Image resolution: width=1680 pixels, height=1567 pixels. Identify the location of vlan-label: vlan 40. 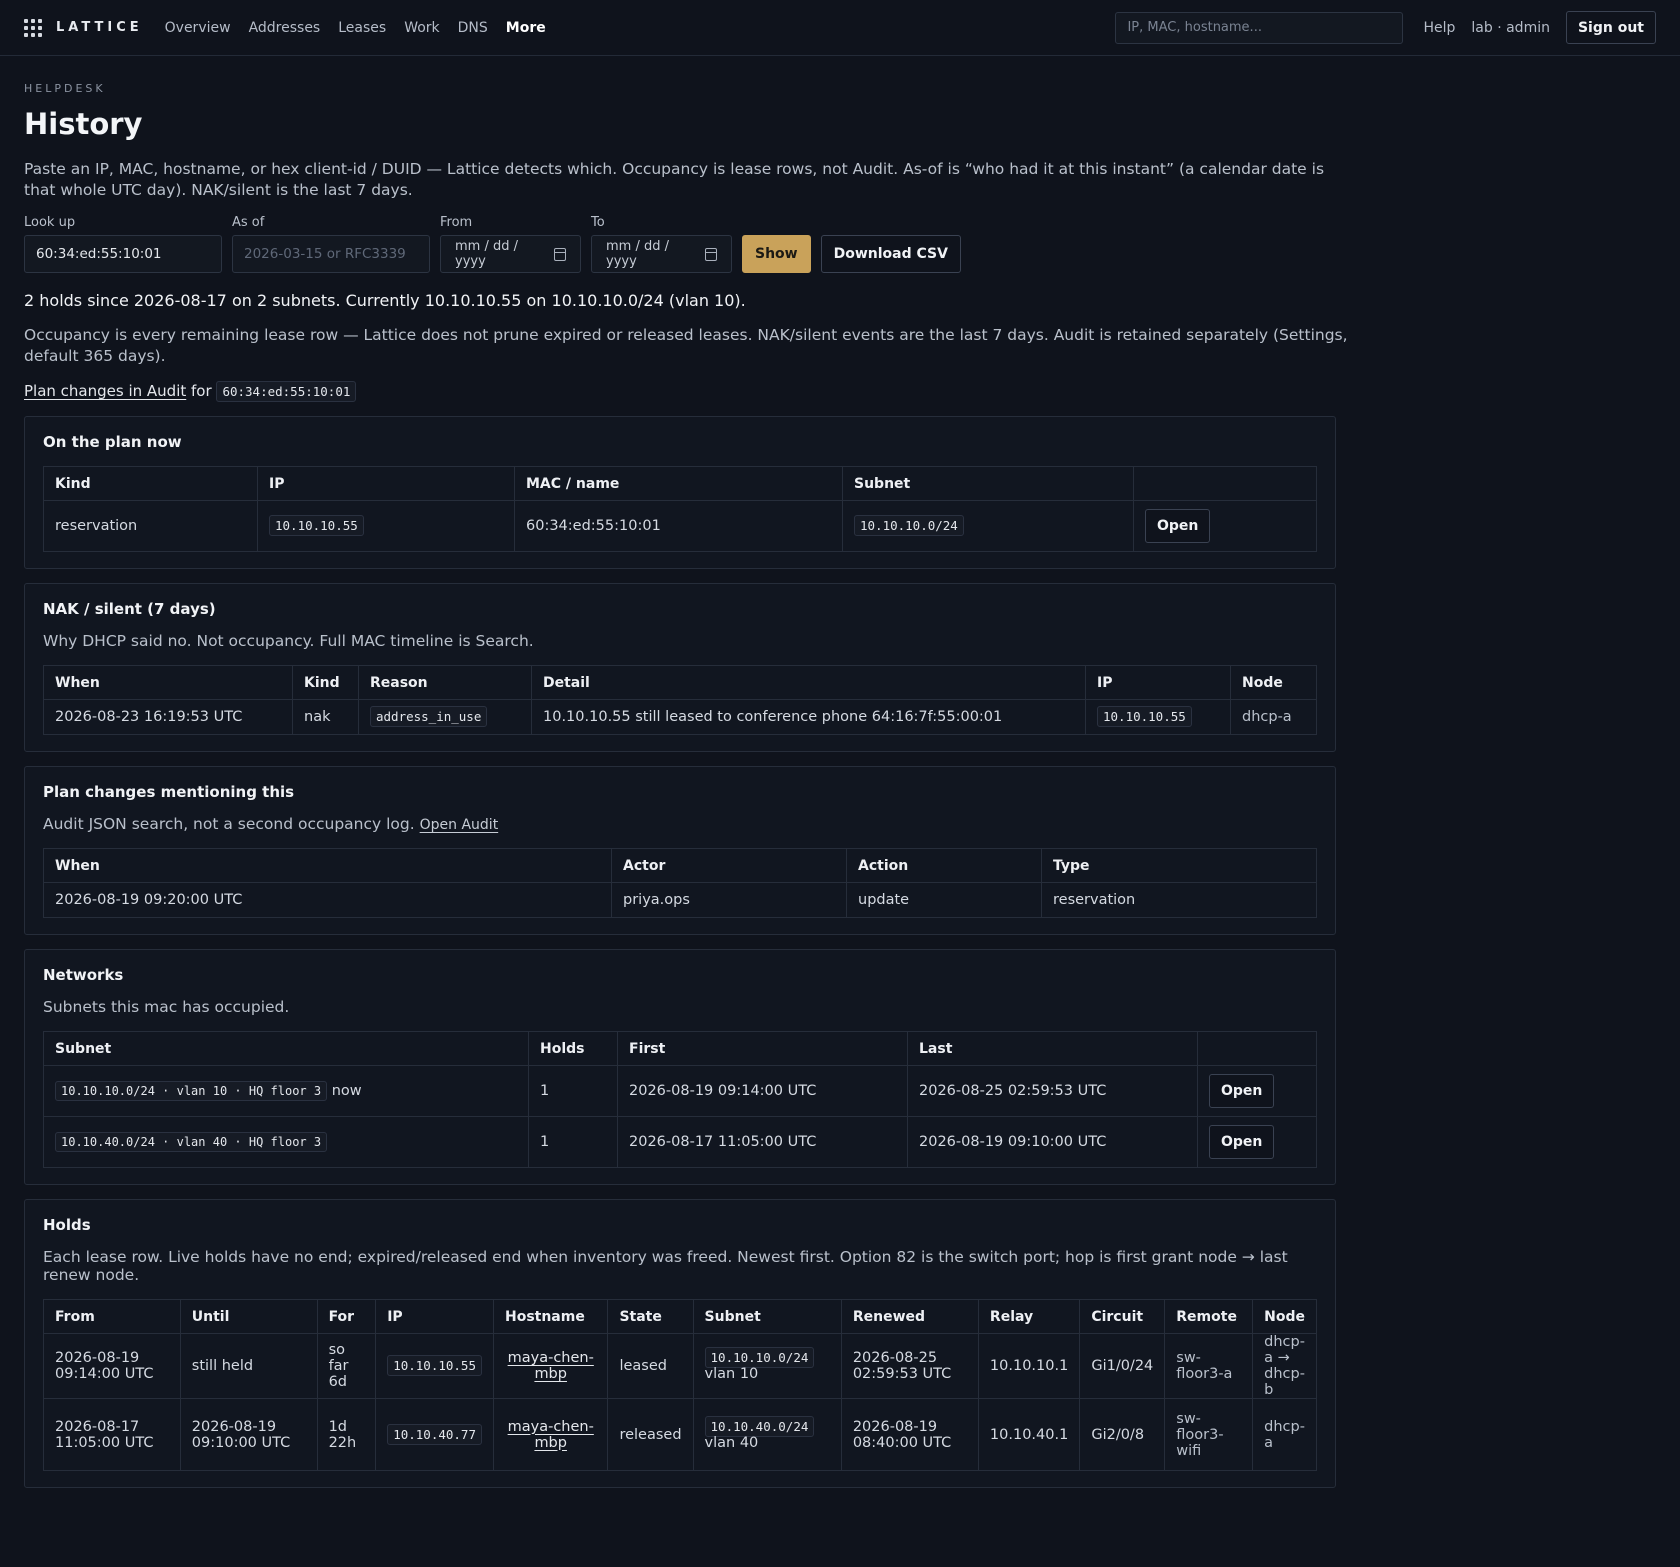
(731, 1442).